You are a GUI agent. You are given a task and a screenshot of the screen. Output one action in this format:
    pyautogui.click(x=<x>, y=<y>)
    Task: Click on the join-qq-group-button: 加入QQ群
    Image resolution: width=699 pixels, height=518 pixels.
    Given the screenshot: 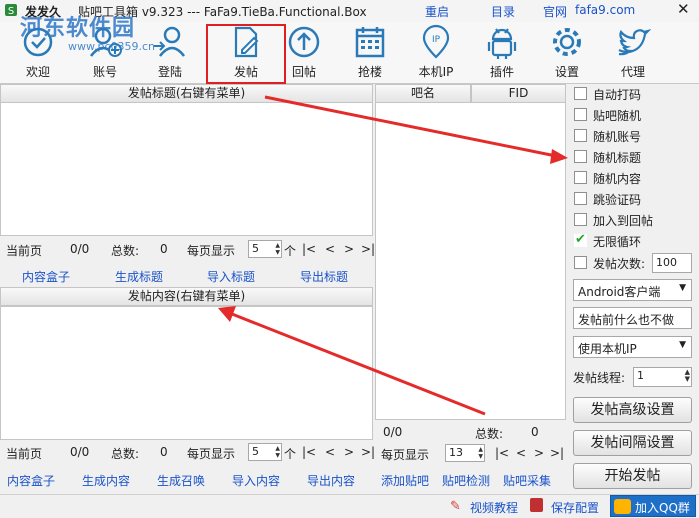 What is the action you would take?
    pyautogui.click(x=653, y=506)
    